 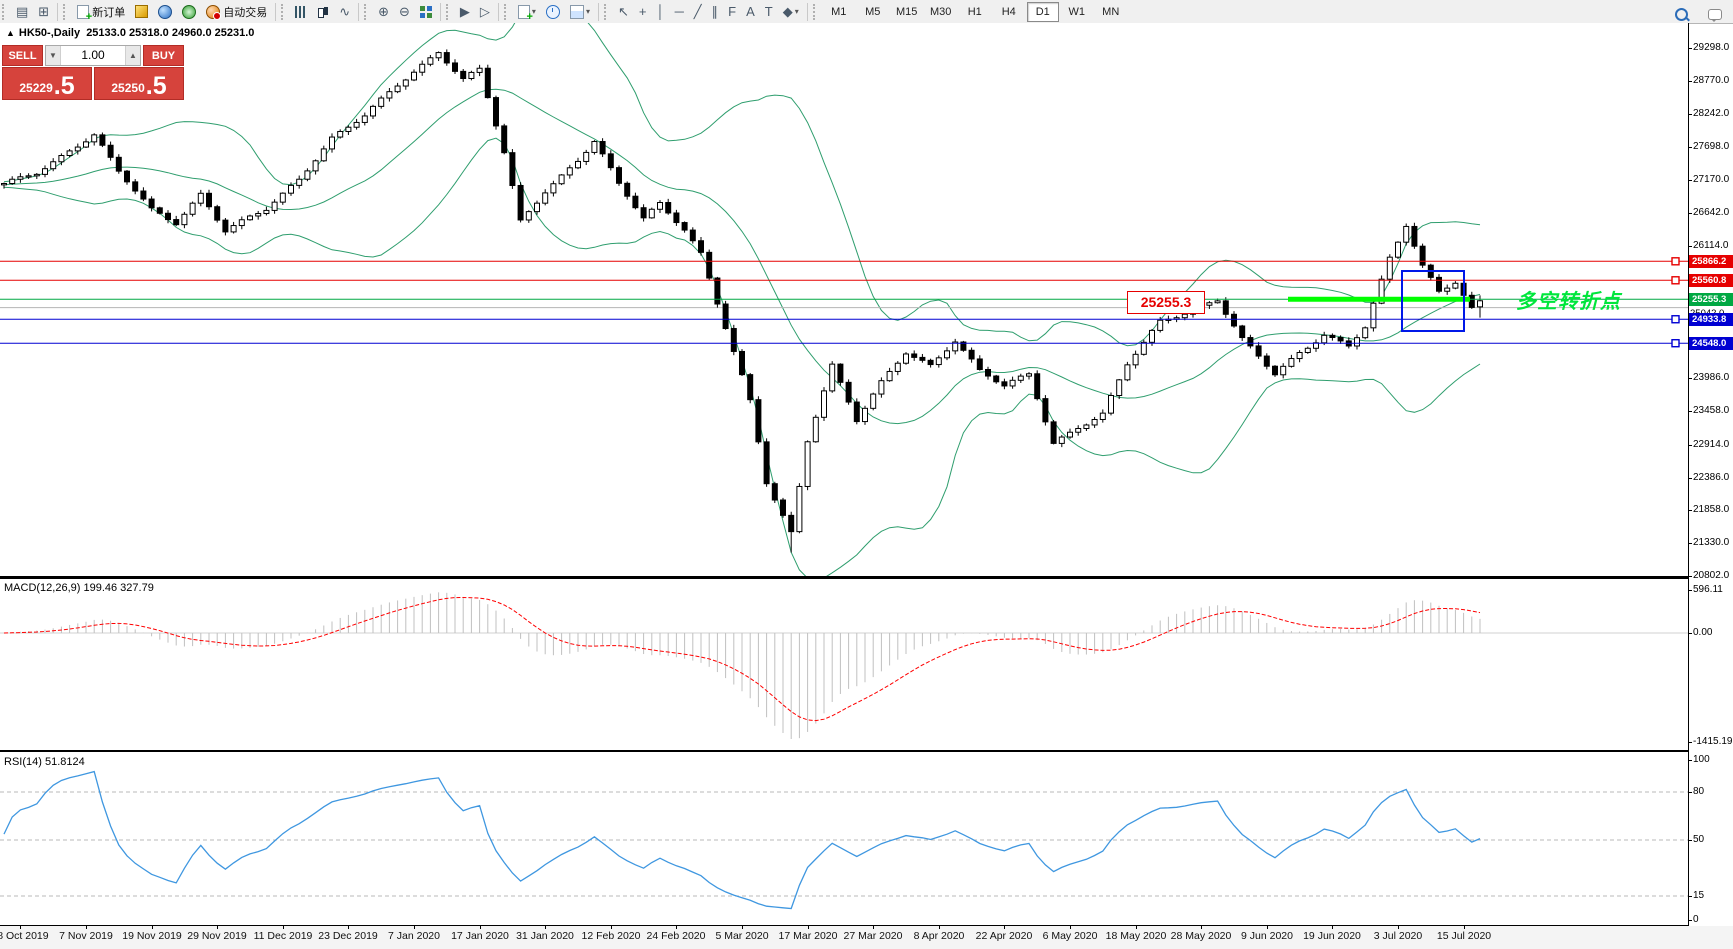 What do you see at coordinates (527, 12) in the screenshot?
I see `add-indicator-icon: ▾` at bounding box center [527, 12].